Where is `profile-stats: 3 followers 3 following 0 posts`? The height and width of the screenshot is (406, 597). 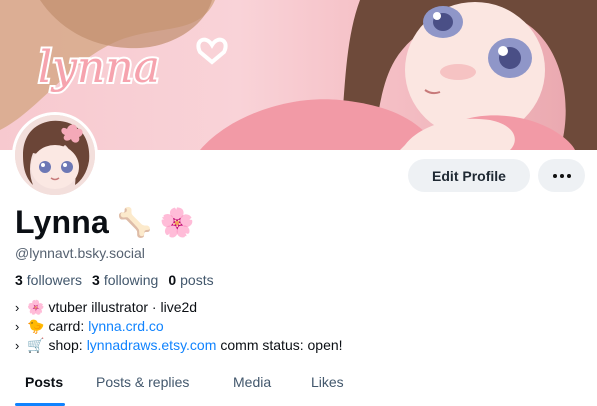
profile-stats: 3 followers 3 following 0 posts is located at coordinates (114, 280).